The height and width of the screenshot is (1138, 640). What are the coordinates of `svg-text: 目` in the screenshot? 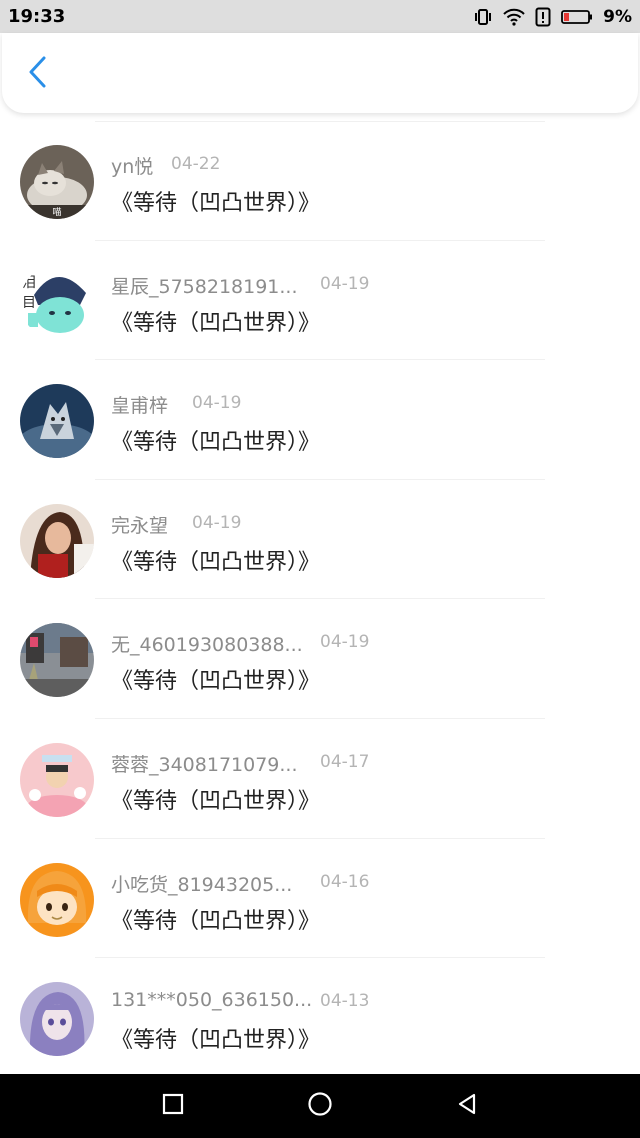 It's located at (29, 303).